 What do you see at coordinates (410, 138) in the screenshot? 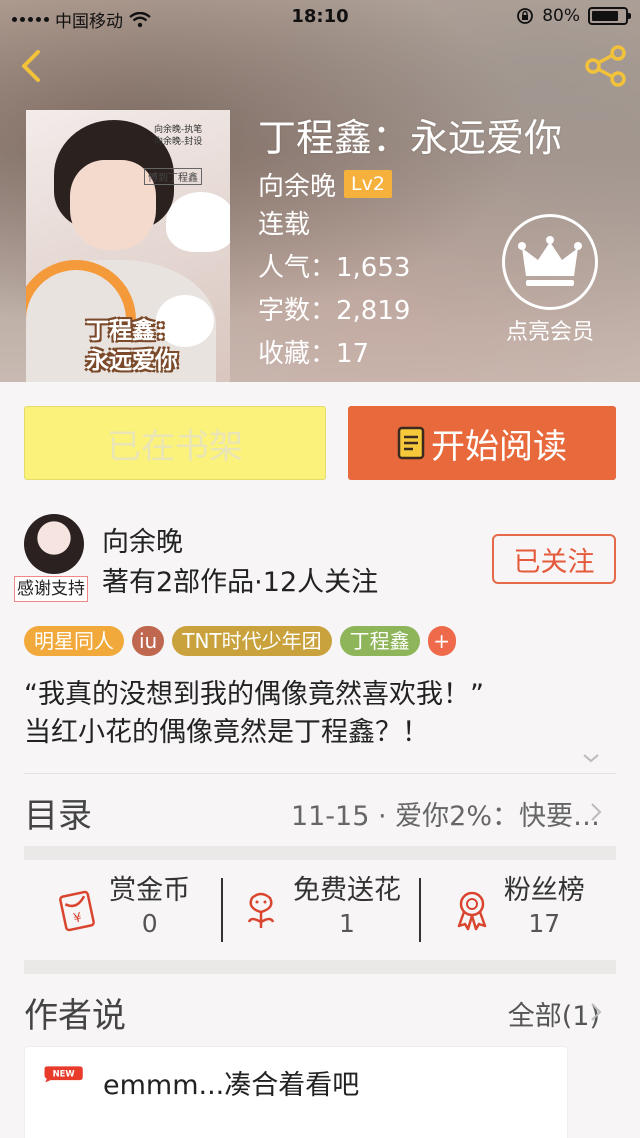
I see `book-title: 丁程鑫：永远爱你` at bounding box center [410, 138].